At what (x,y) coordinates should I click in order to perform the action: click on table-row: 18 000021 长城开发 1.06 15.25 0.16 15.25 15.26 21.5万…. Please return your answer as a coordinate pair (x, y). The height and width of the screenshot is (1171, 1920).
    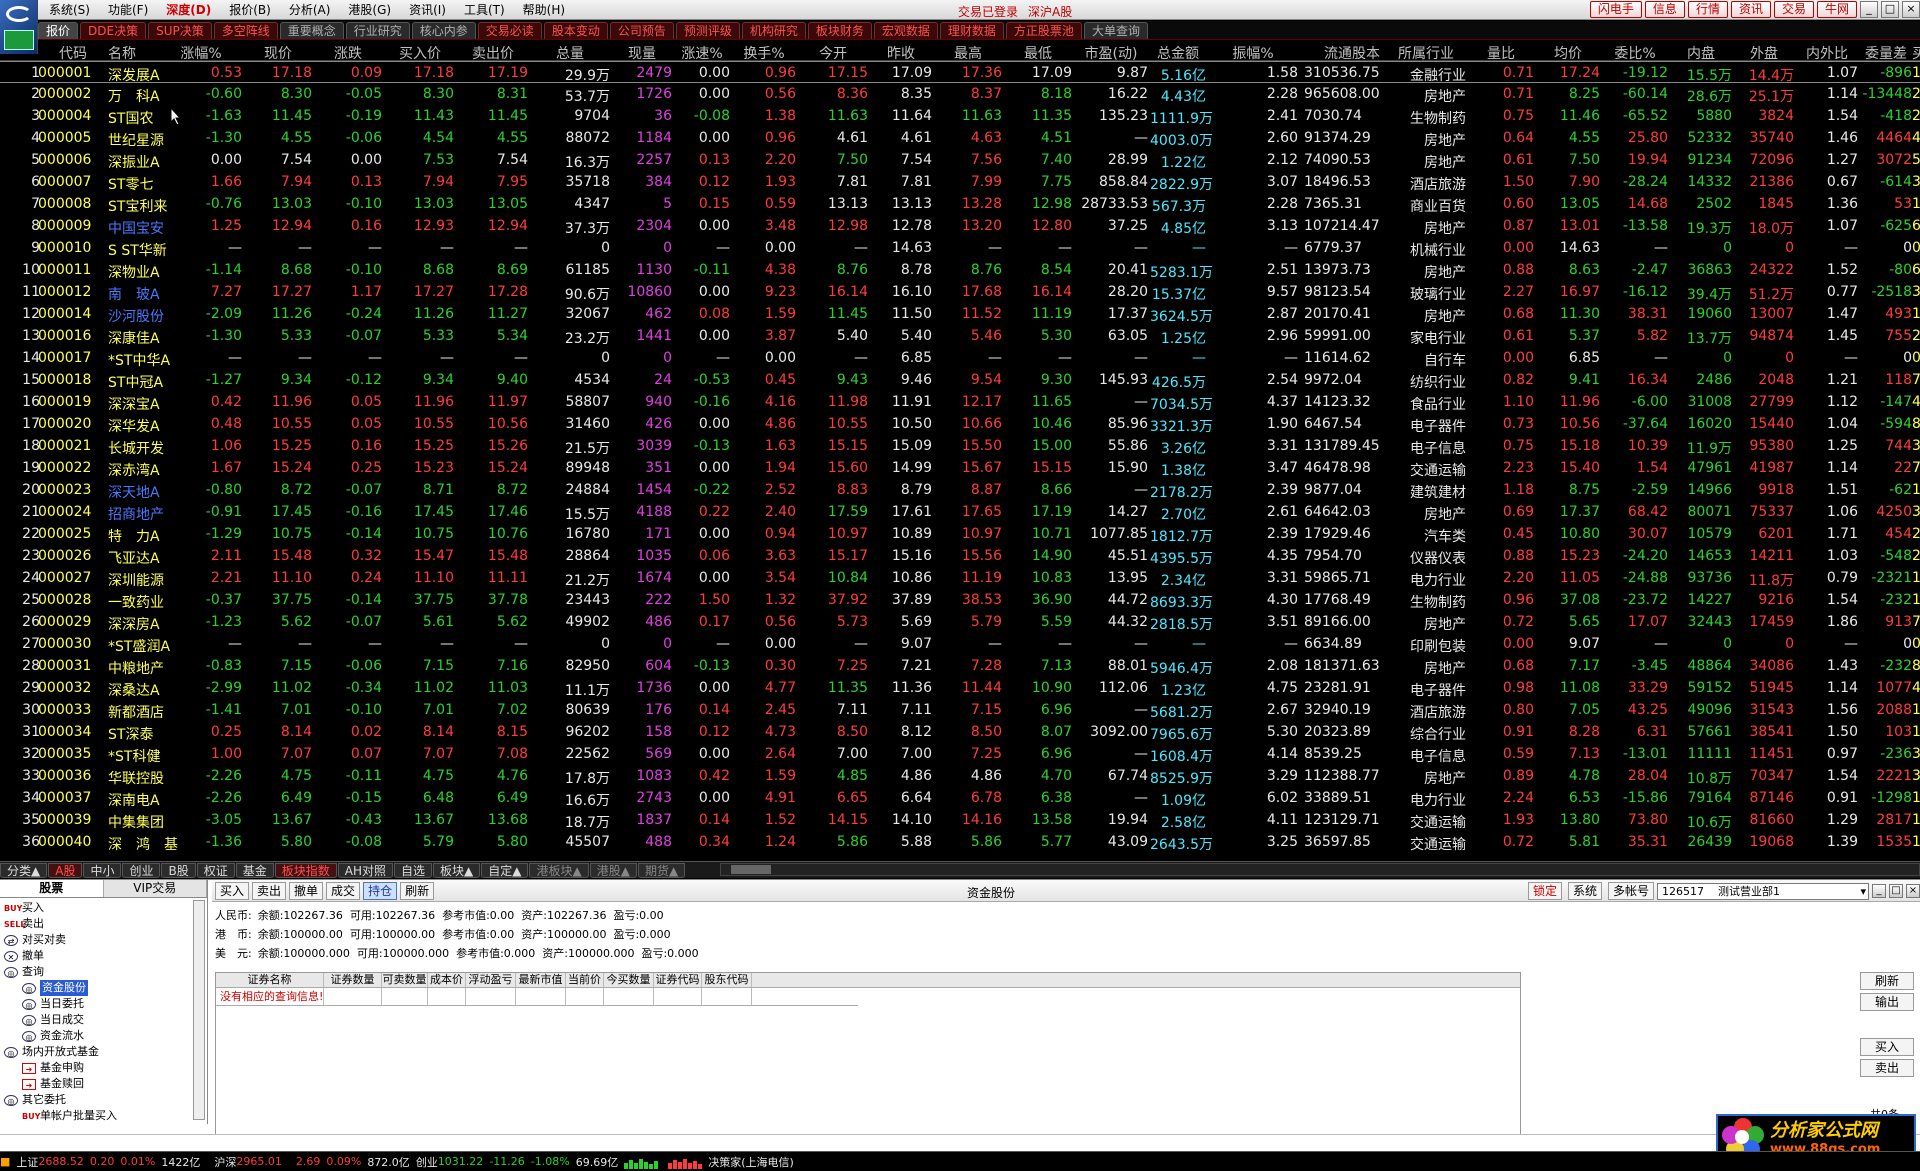
    Looking at the image, I should click on (960, 446).